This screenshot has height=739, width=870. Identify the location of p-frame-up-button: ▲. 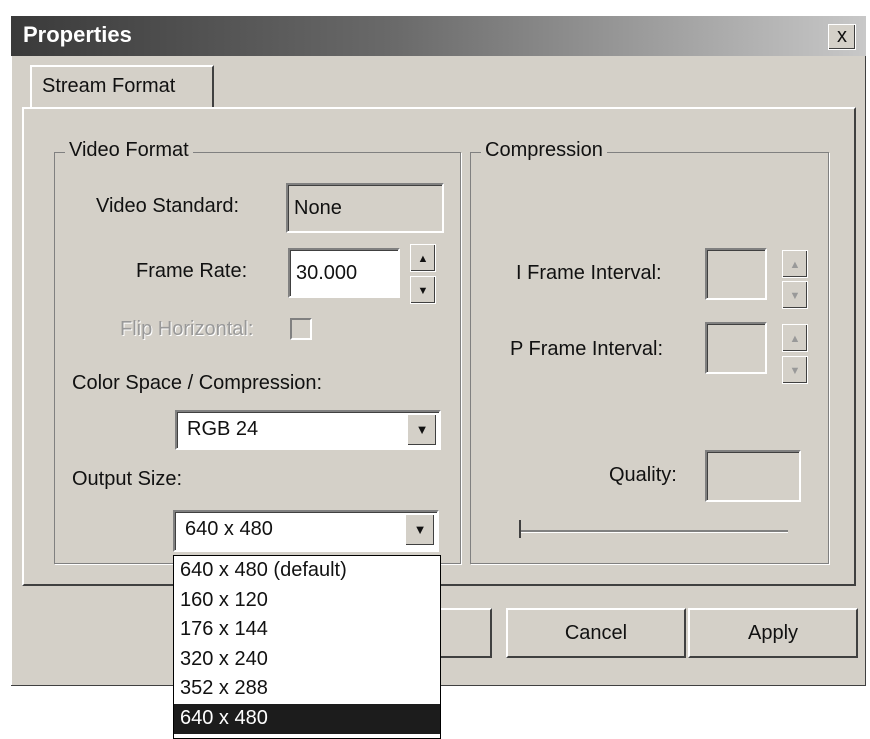
(795, 338).